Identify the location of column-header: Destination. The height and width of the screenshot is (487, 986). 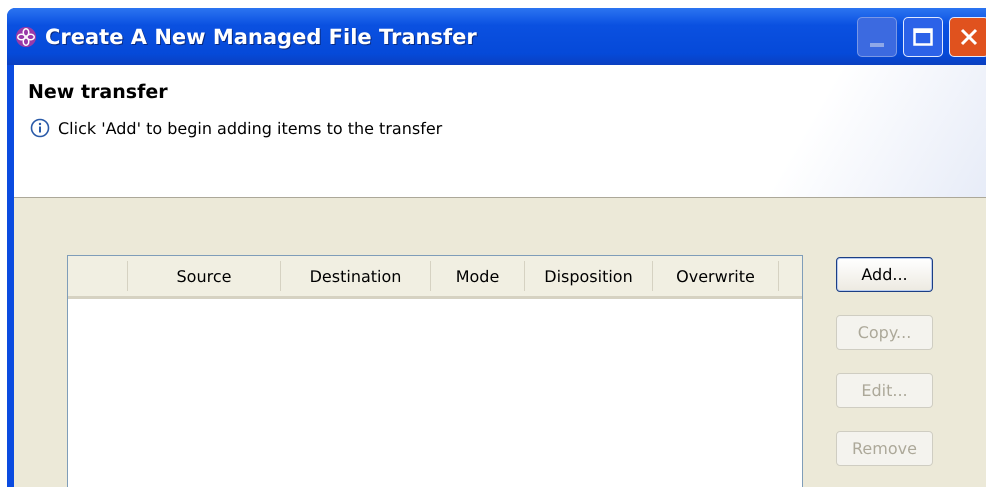
(356, 276).